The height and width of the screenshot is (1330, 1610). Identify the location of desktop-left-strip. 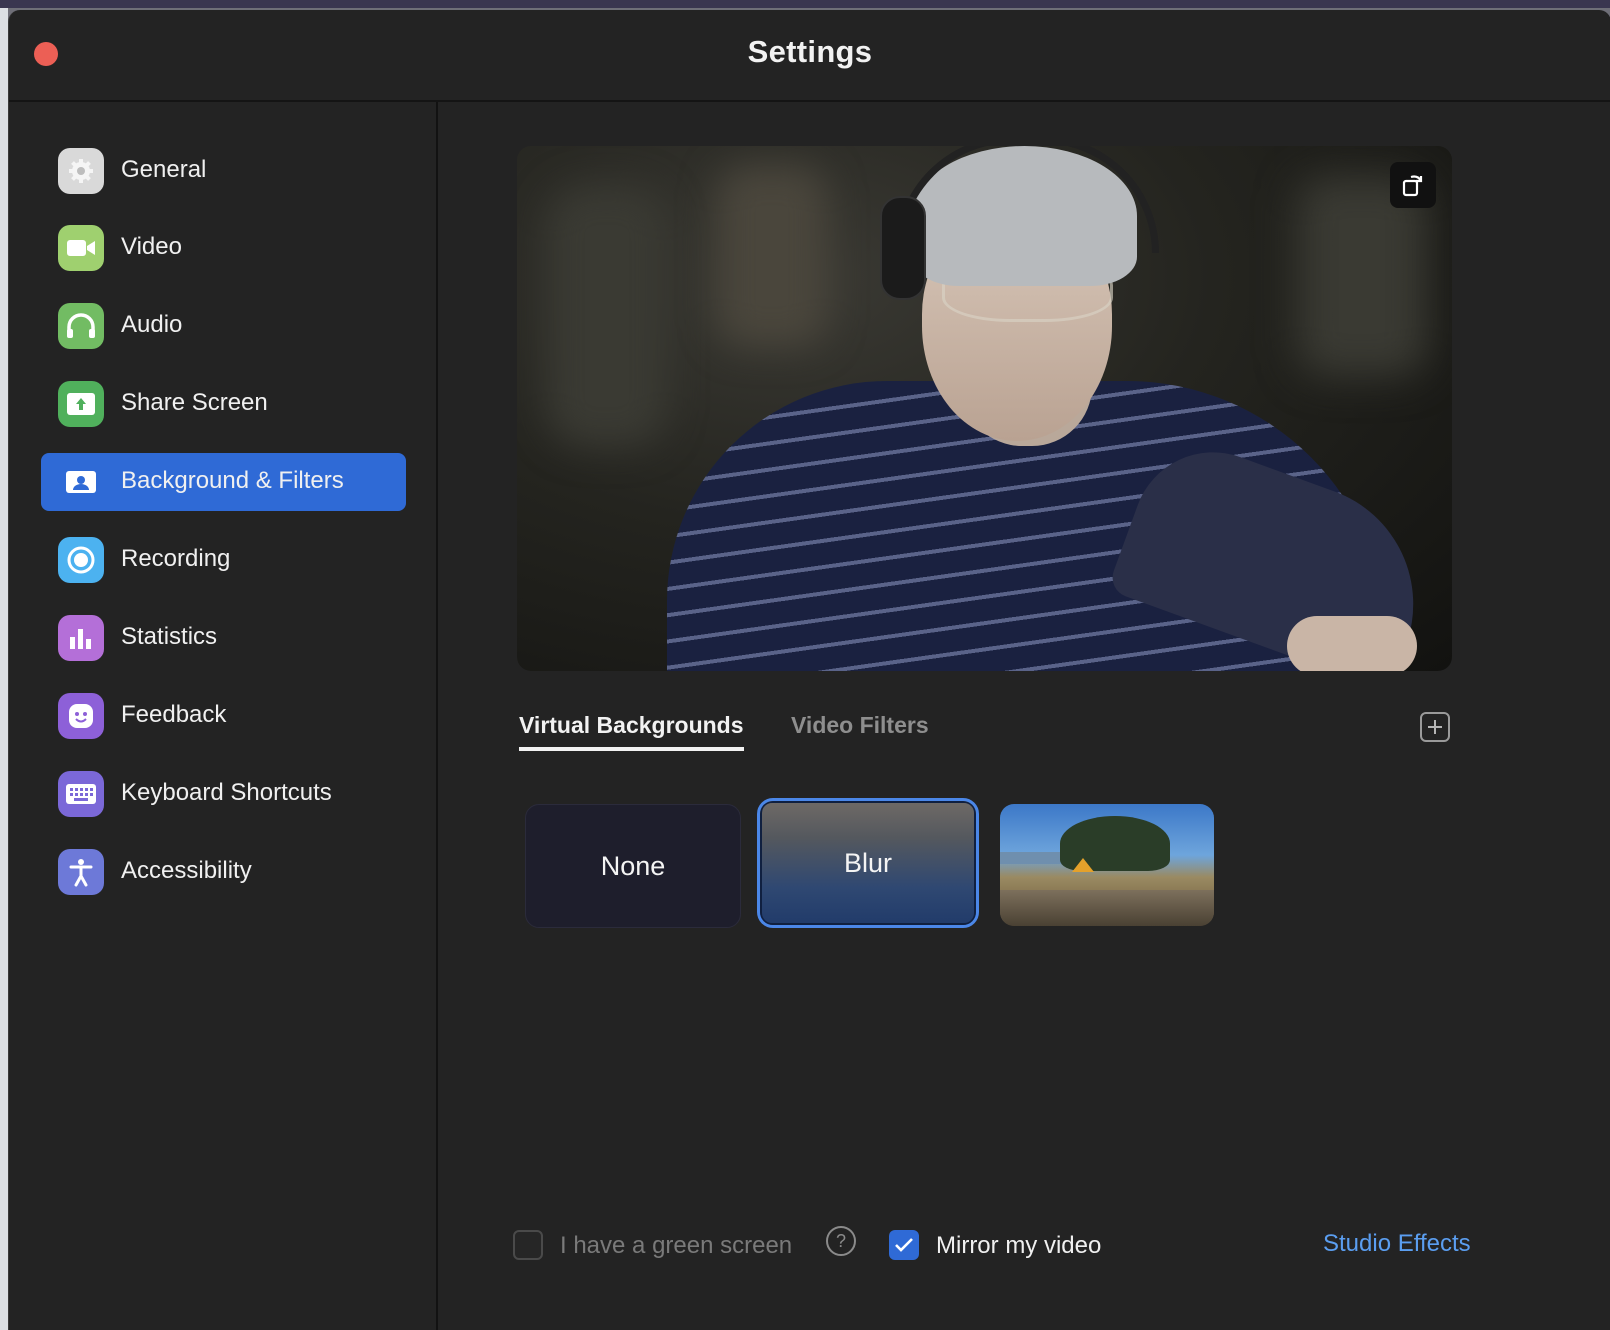
(4, 669).